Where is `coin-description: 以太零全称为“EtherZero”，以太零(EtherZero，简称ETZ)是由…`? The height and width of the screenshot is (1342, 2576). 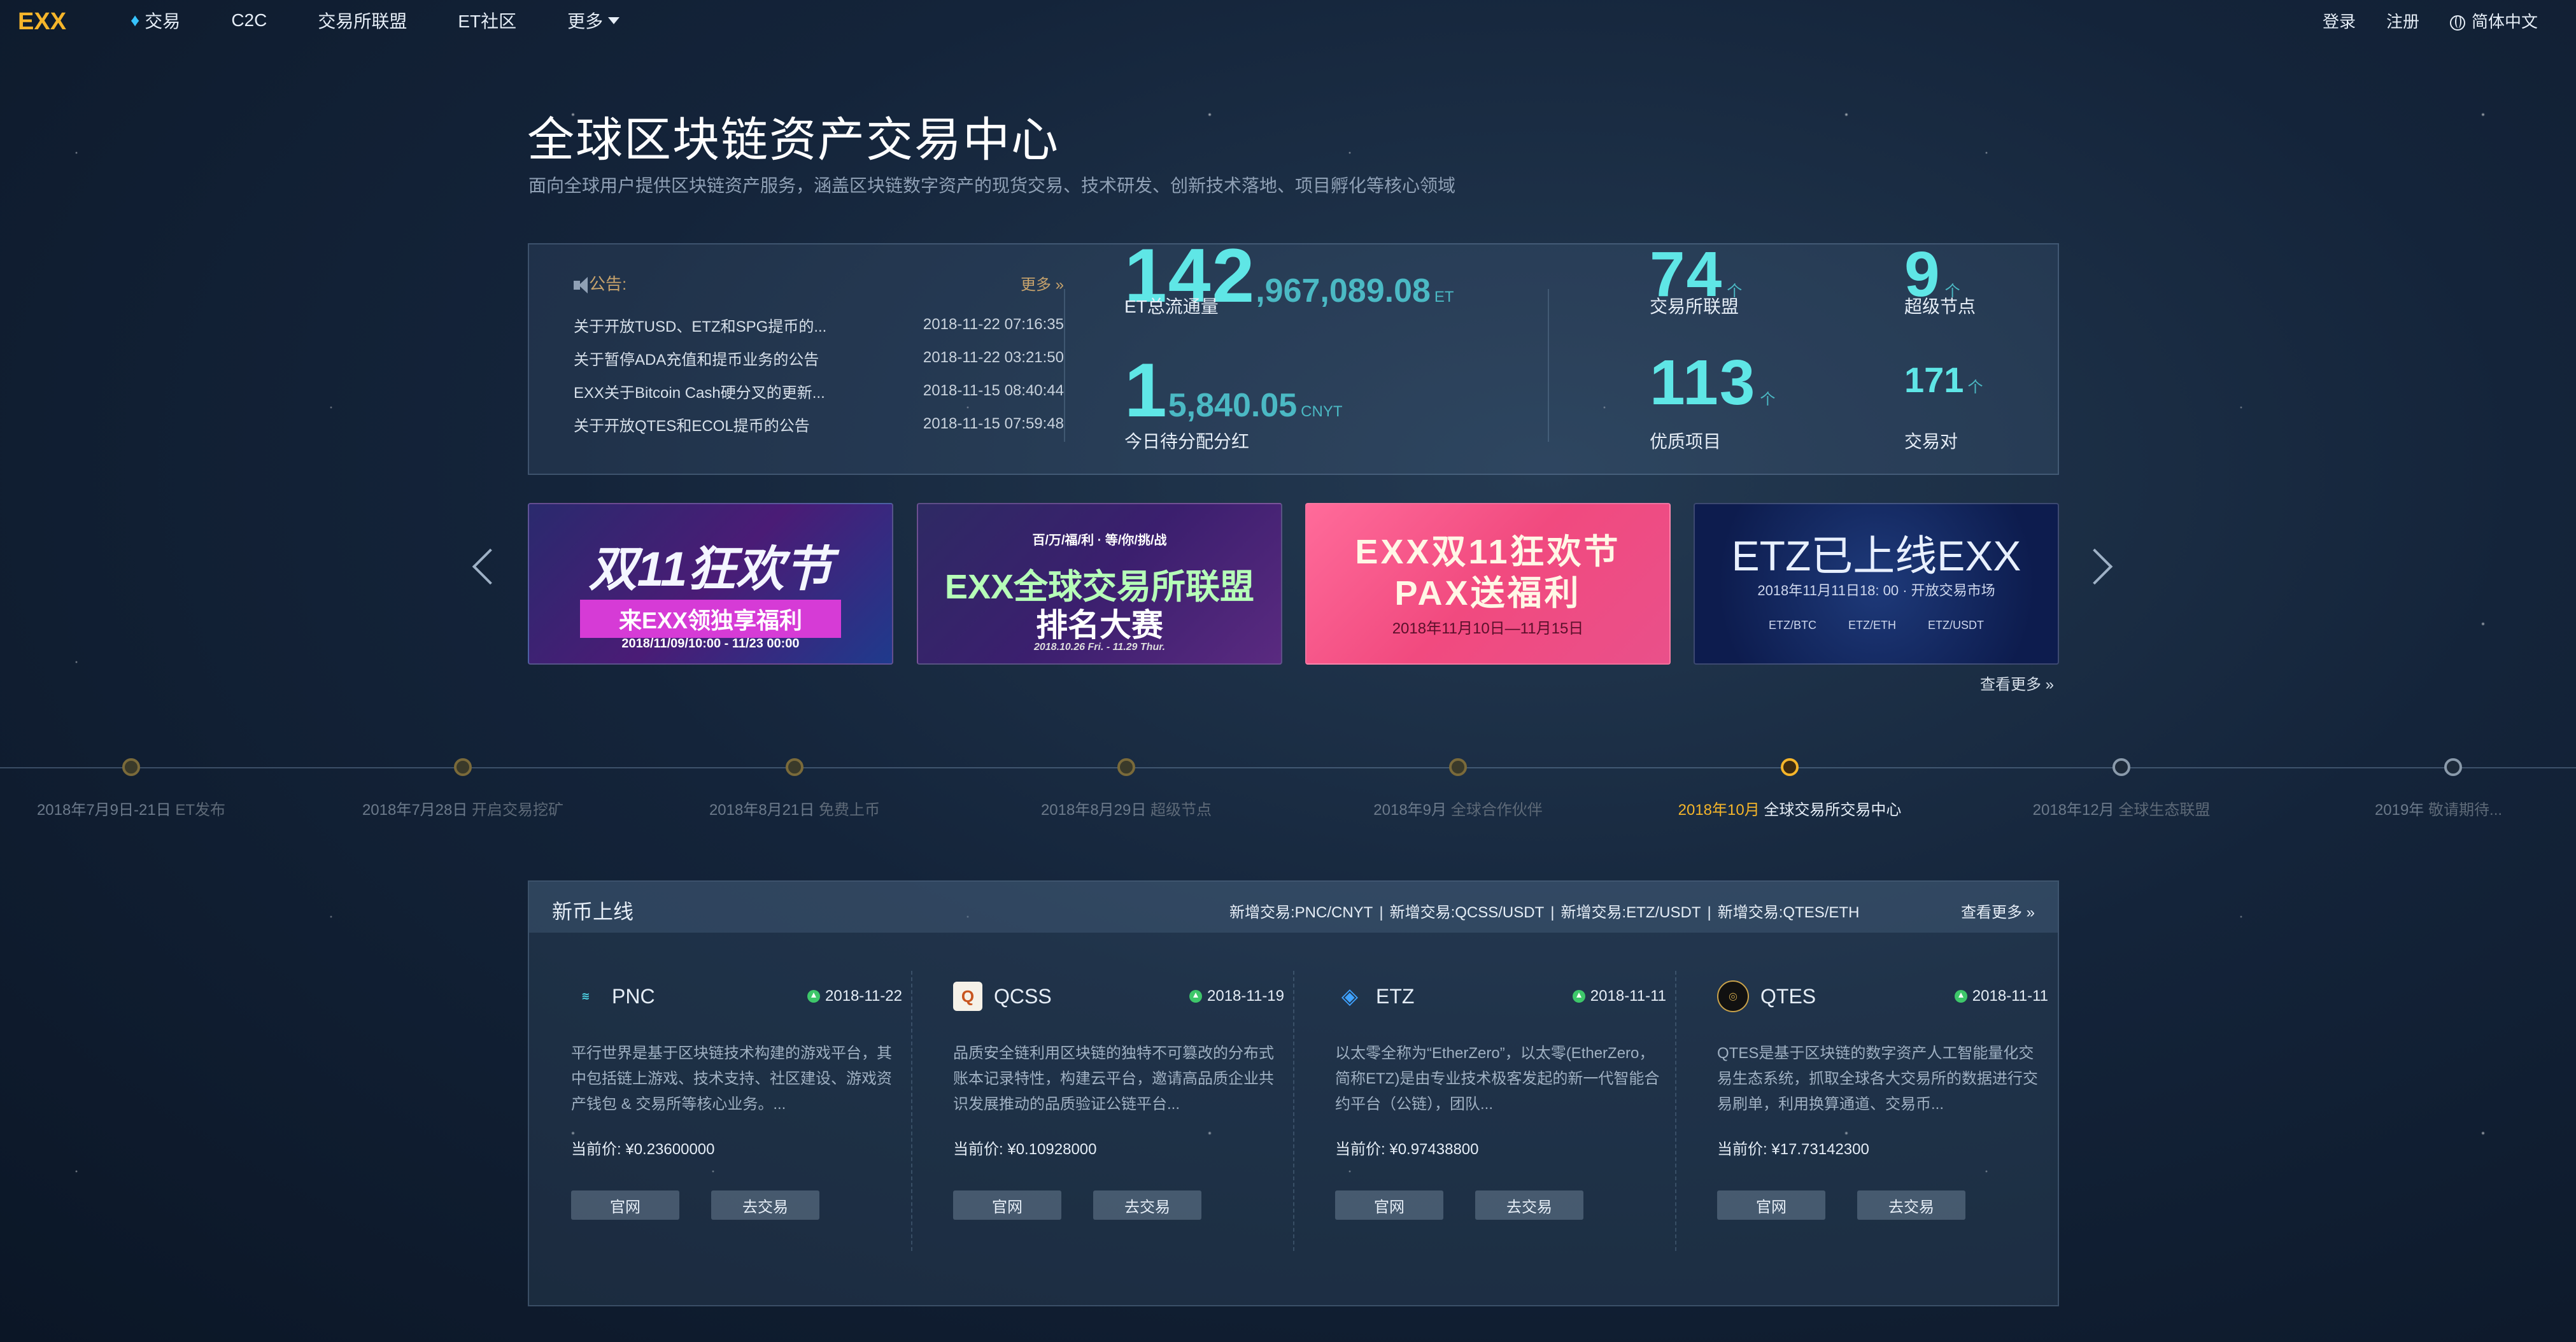
coin-description: 以太零全称为“EtherZero”，以太零(EtherZero，简称ETZ)是由… is located at coordinates (1497, 1079).